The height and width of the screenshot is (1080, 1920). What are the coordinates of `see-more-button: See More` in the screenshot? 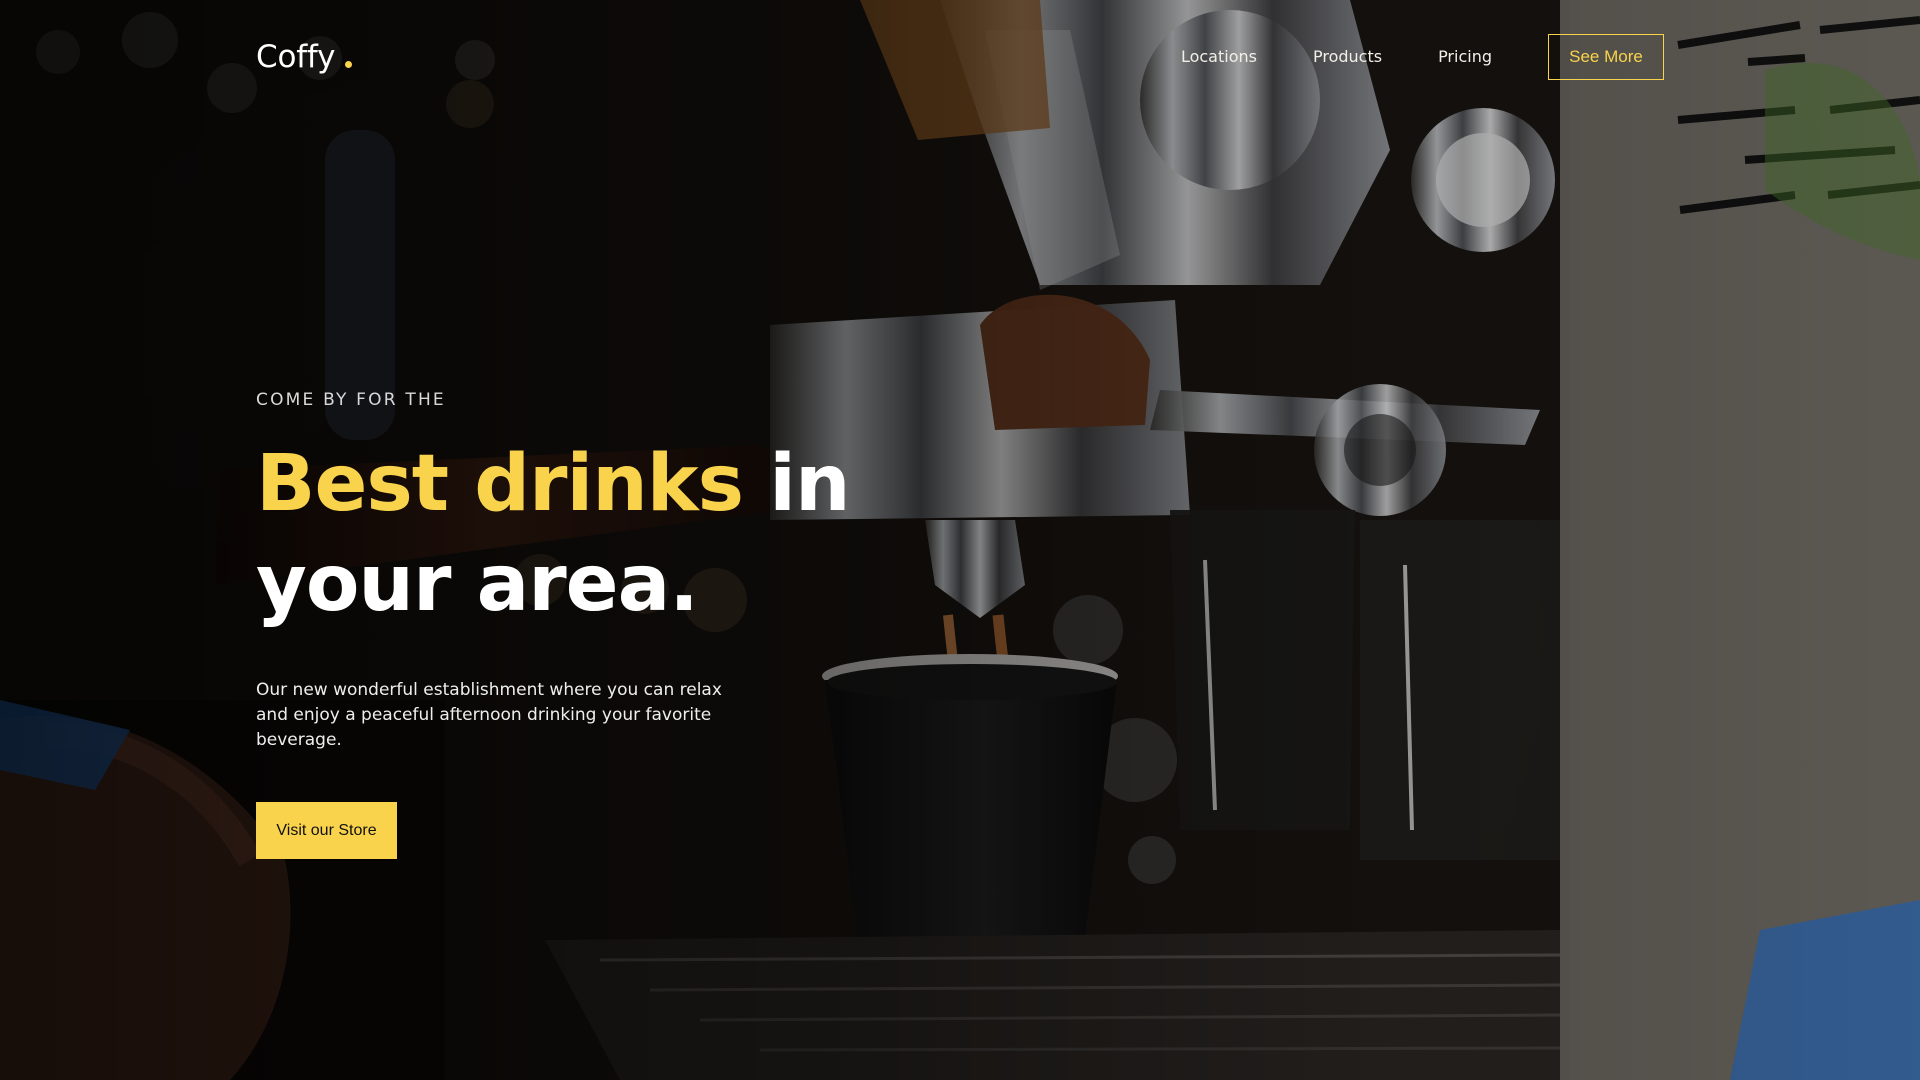 It's located at (1606, 57).